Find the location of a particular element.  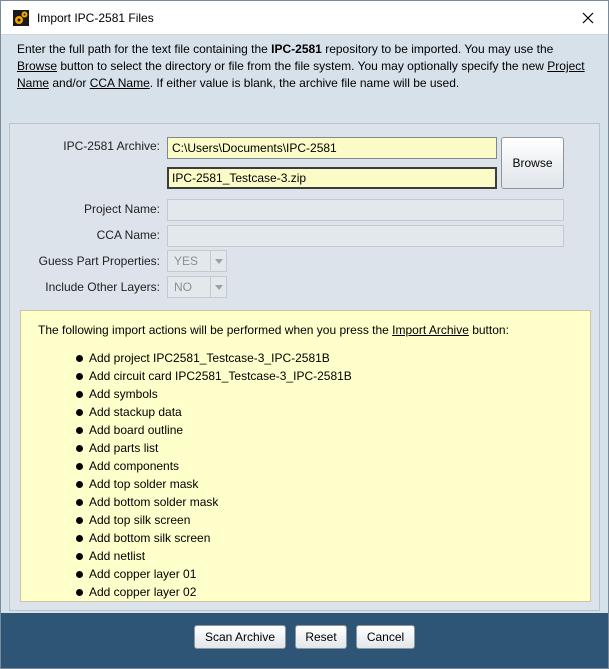

close-button is located at coordinates (588, 17).